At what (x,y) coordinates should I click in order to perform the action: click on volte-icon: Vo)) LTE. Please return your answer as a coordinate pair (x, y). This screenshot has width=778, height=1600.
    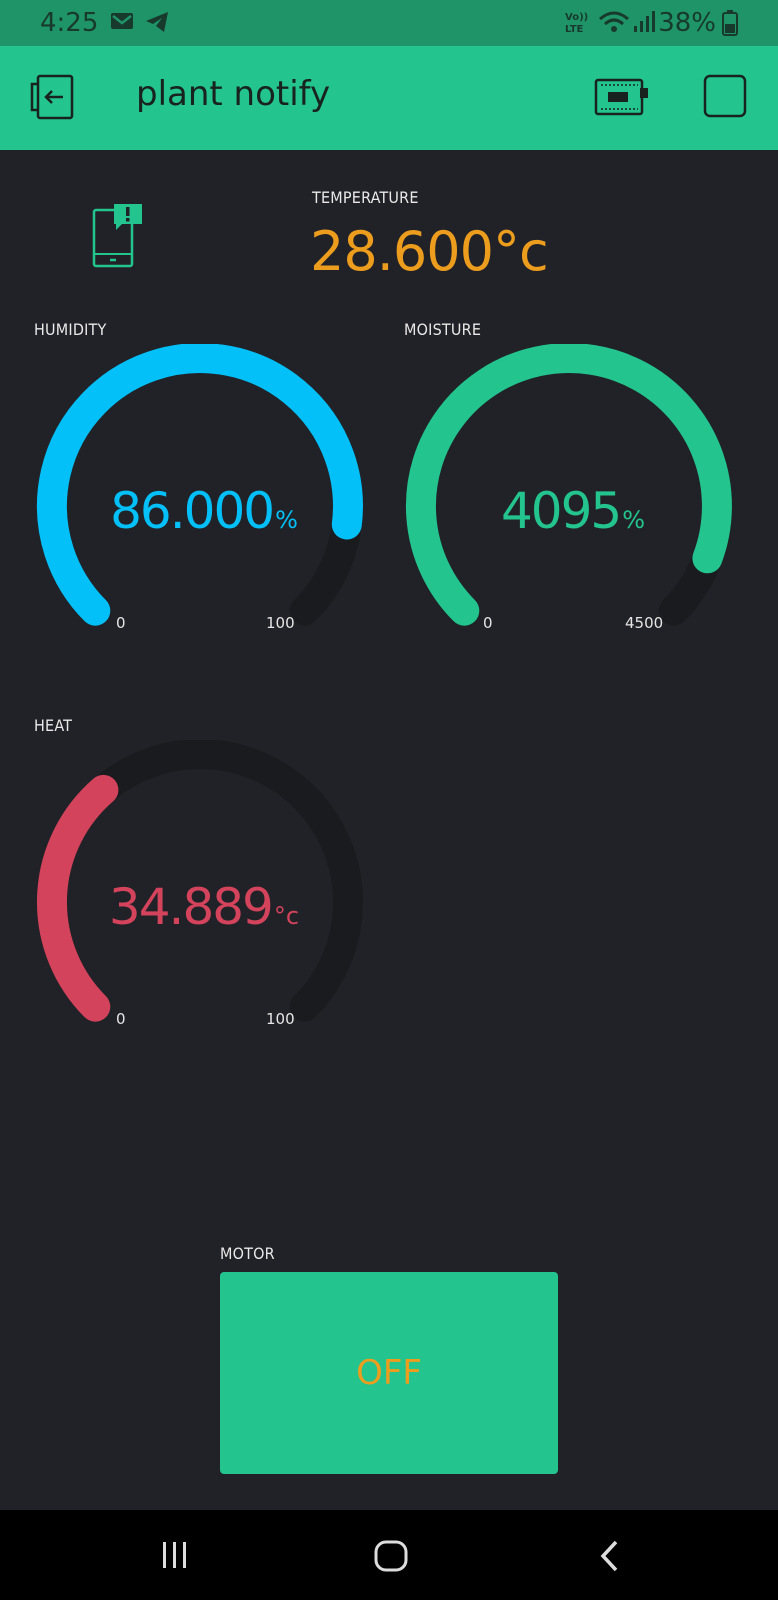
    Looking at the image, I should click on (576, 24).